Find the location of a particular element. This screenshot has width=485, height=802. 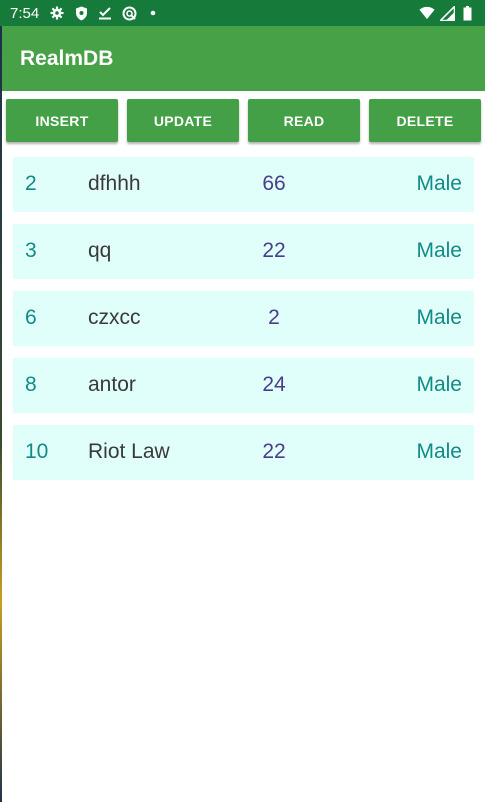

record-id: 10 is located at coordinates (37, 451).